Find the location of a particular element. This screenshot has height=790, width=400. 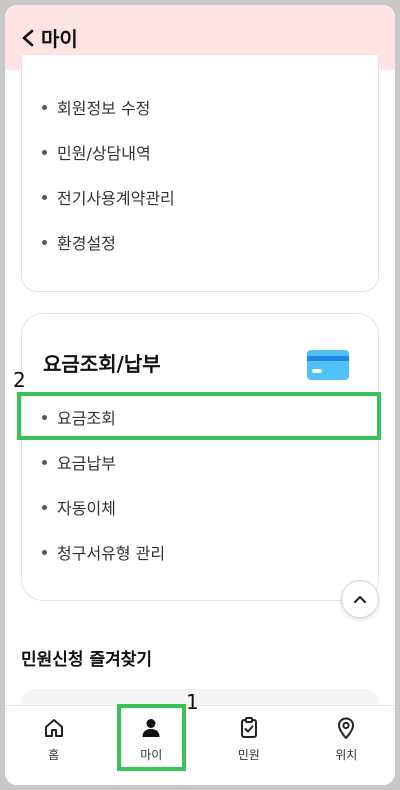

user-icon is located at coordinates (151, 728).